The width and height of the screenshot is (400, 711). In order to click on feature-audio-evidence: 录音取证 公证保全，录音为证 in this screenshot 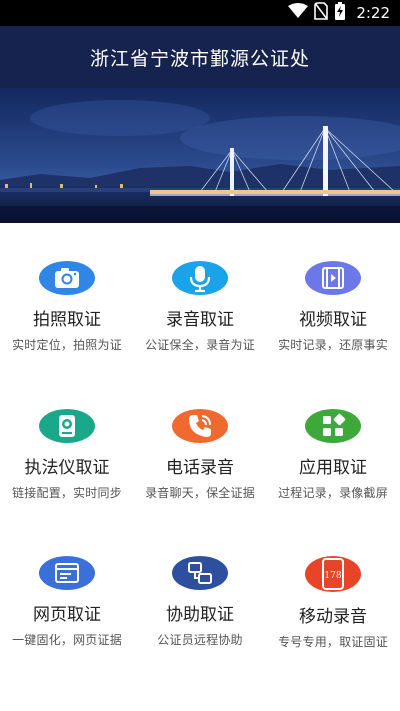, I will do `click(200, 288)`.